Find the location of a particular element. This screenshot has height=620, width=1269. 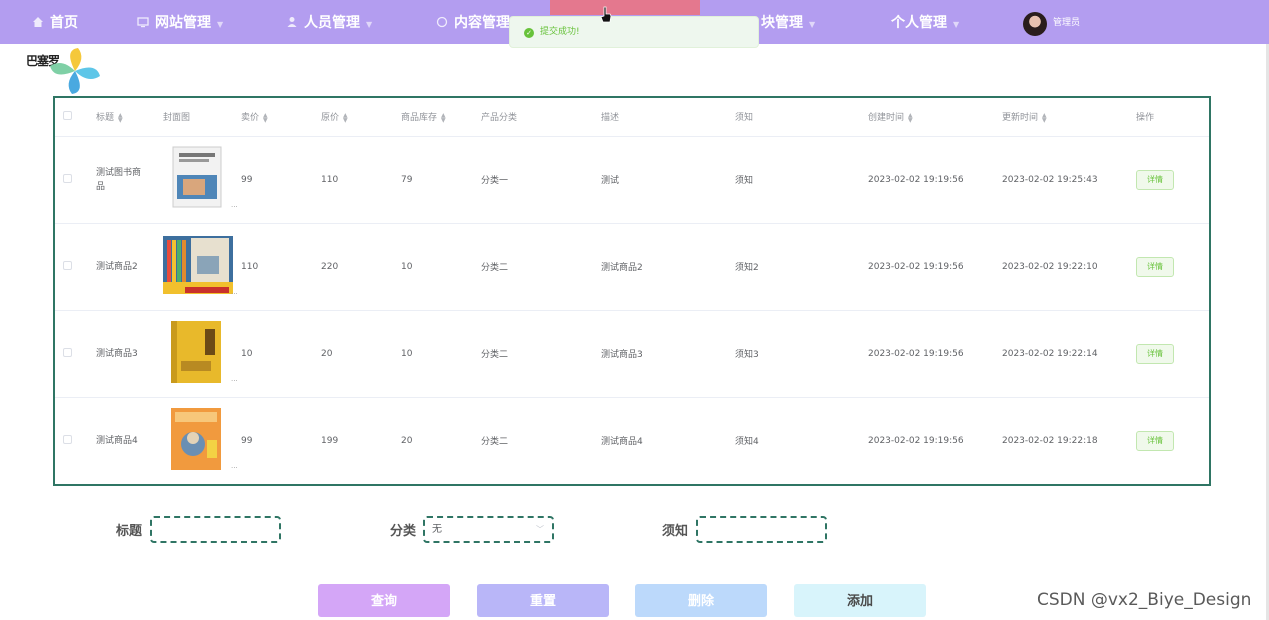

column-header-cover: 封面图 is located at coordinates (202, 117).